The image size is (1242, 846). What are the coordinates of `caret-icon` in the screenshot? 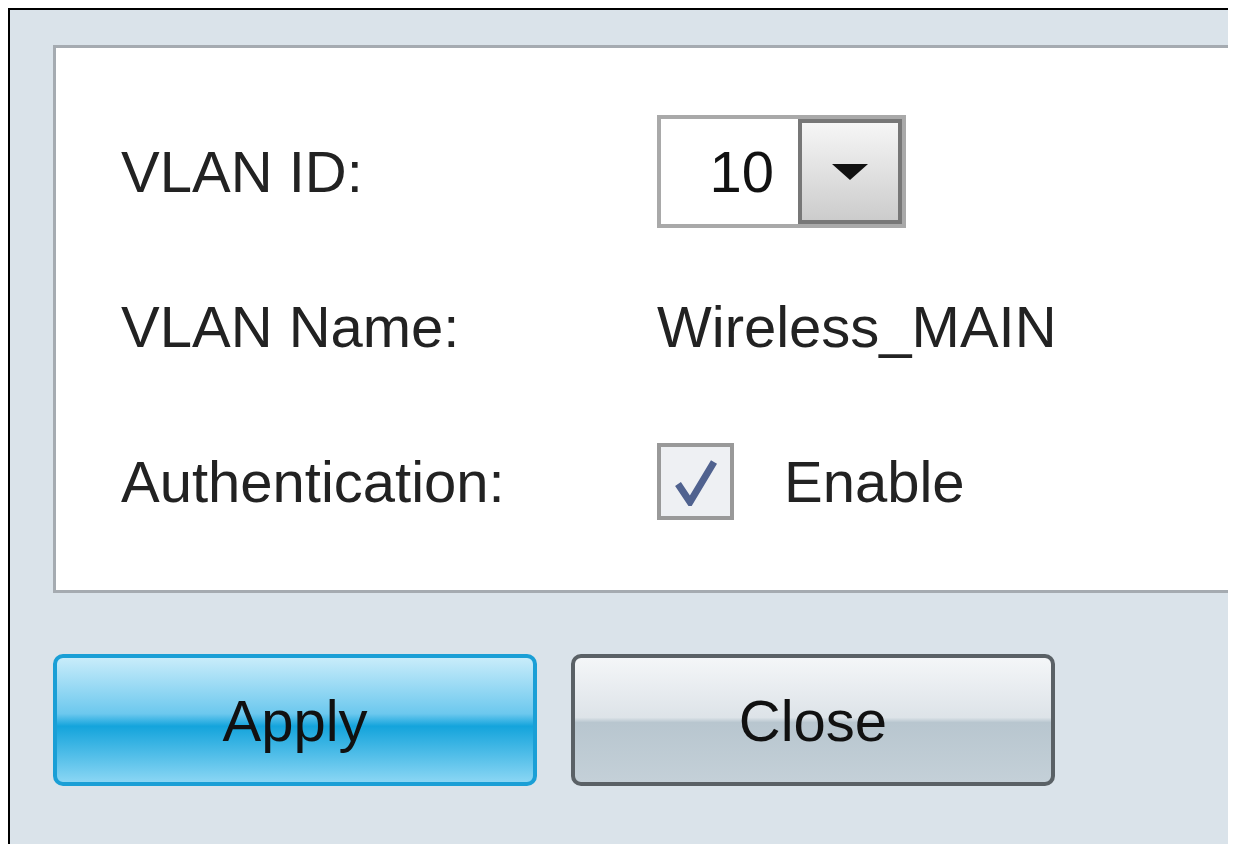 It's located at (850, 171).